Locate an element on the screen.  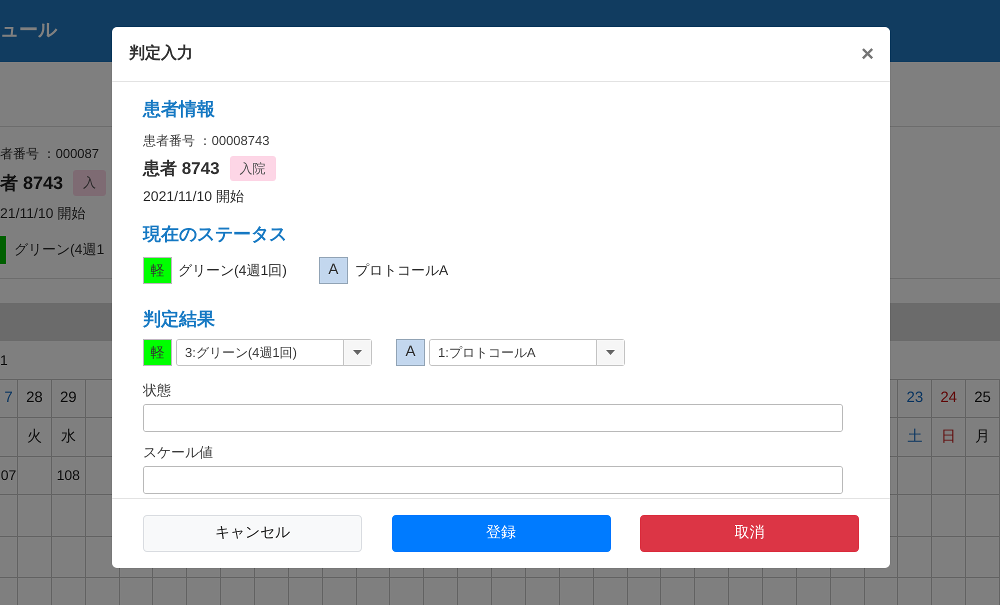
weekday-label: 月 is located at coordinates (982, 436).